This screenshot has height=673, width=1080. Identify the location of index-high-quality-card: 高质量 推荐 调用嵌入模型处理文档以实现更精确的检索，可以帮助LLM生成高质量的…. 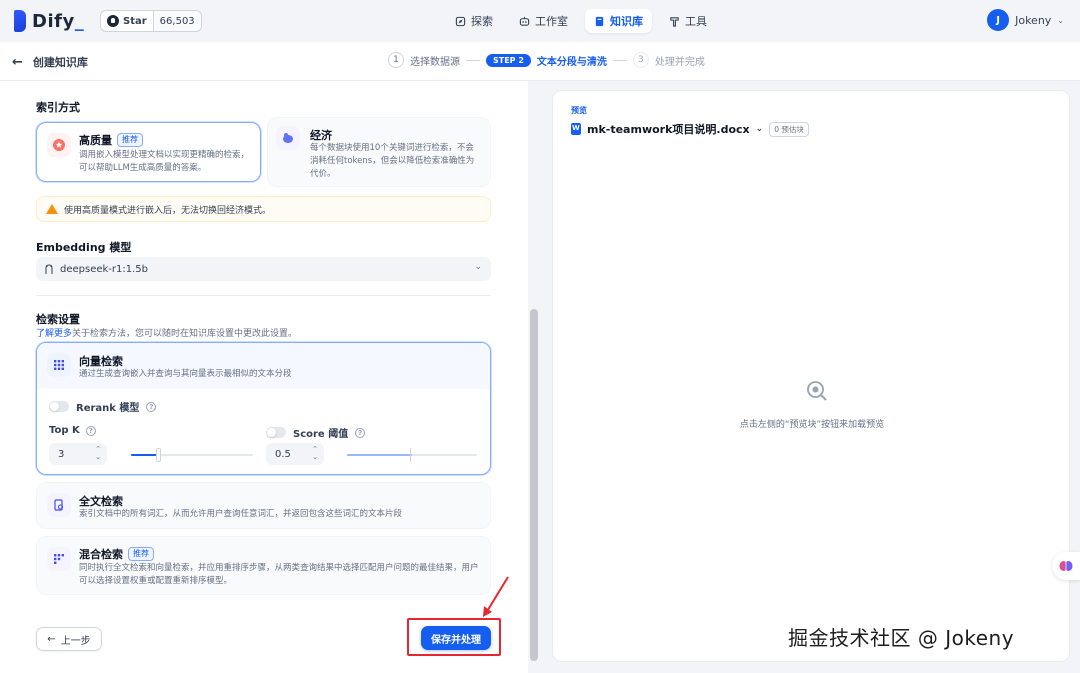
(148, 152).